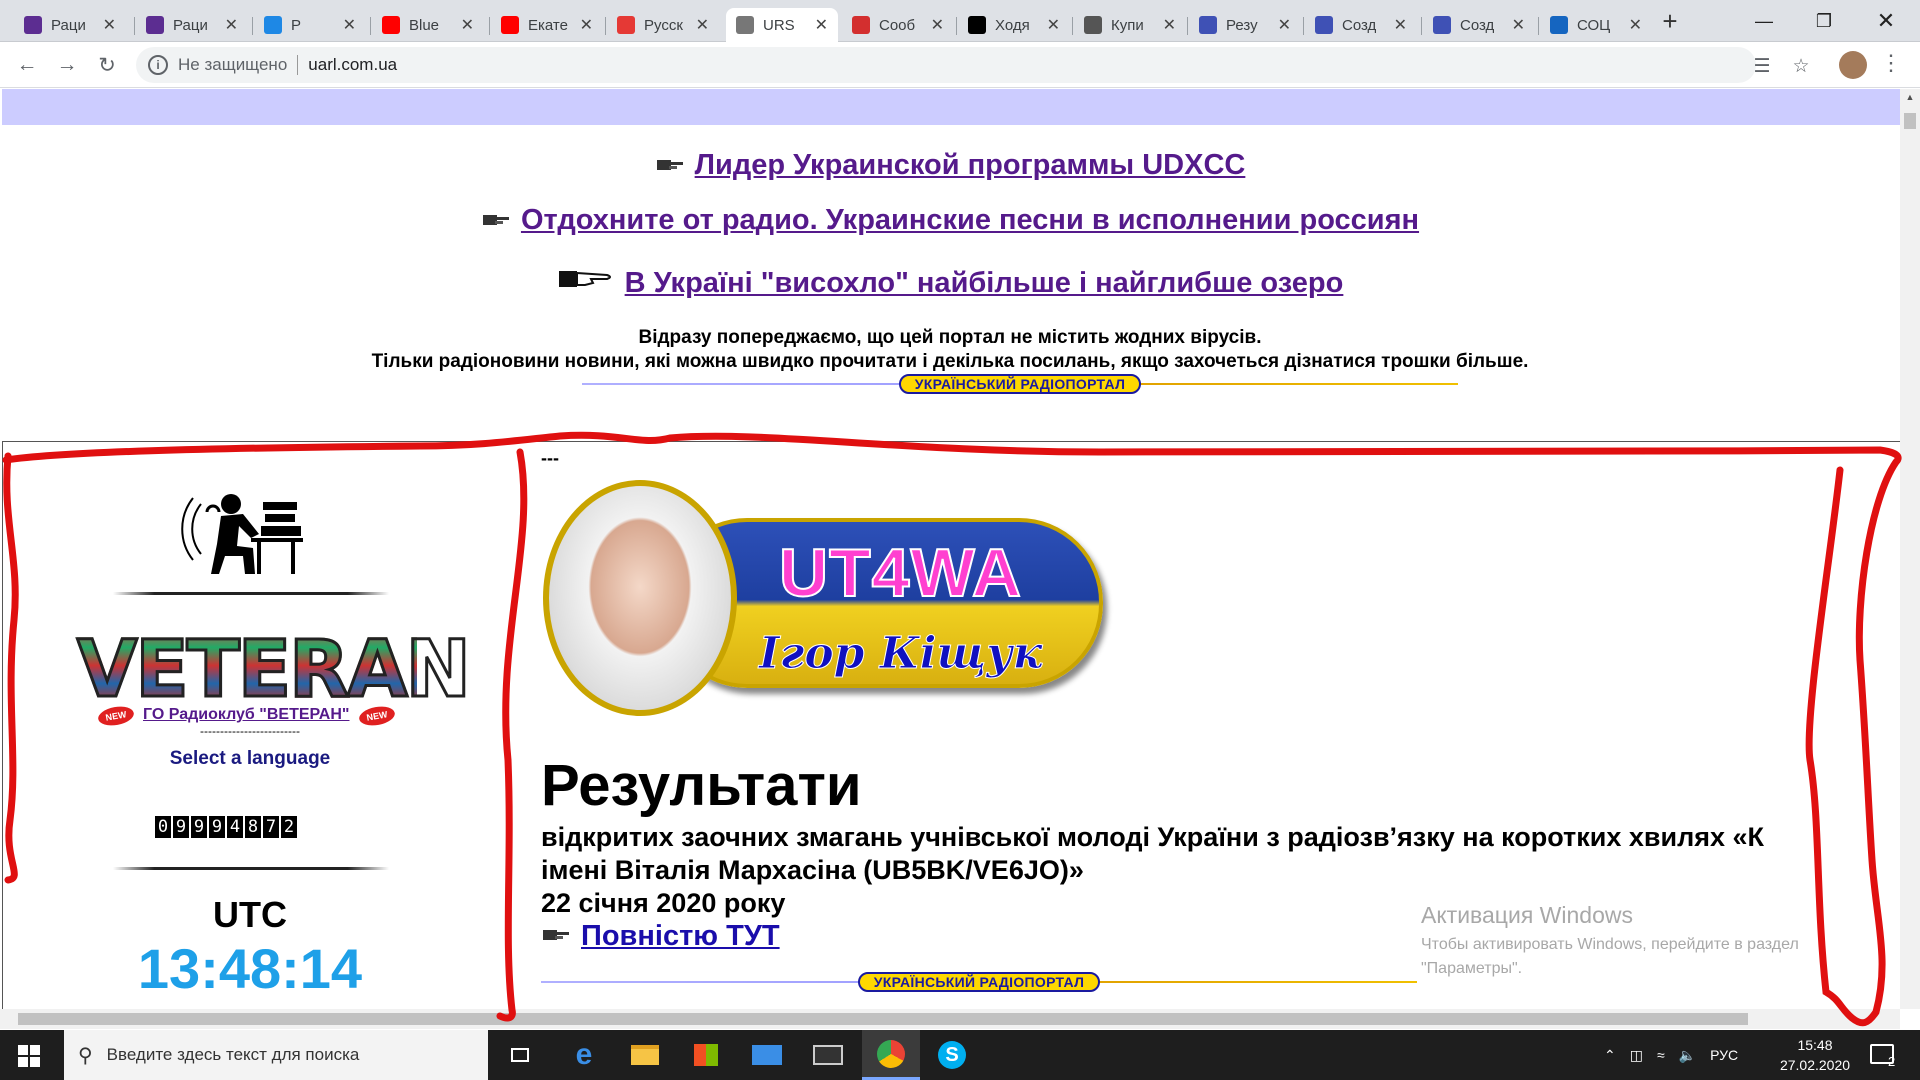 This screenshot has height=1080, width=1920. What do you see at coordinates (951, 107) in the screenshot?
I see `header-band` at bounding box center [951, 107].